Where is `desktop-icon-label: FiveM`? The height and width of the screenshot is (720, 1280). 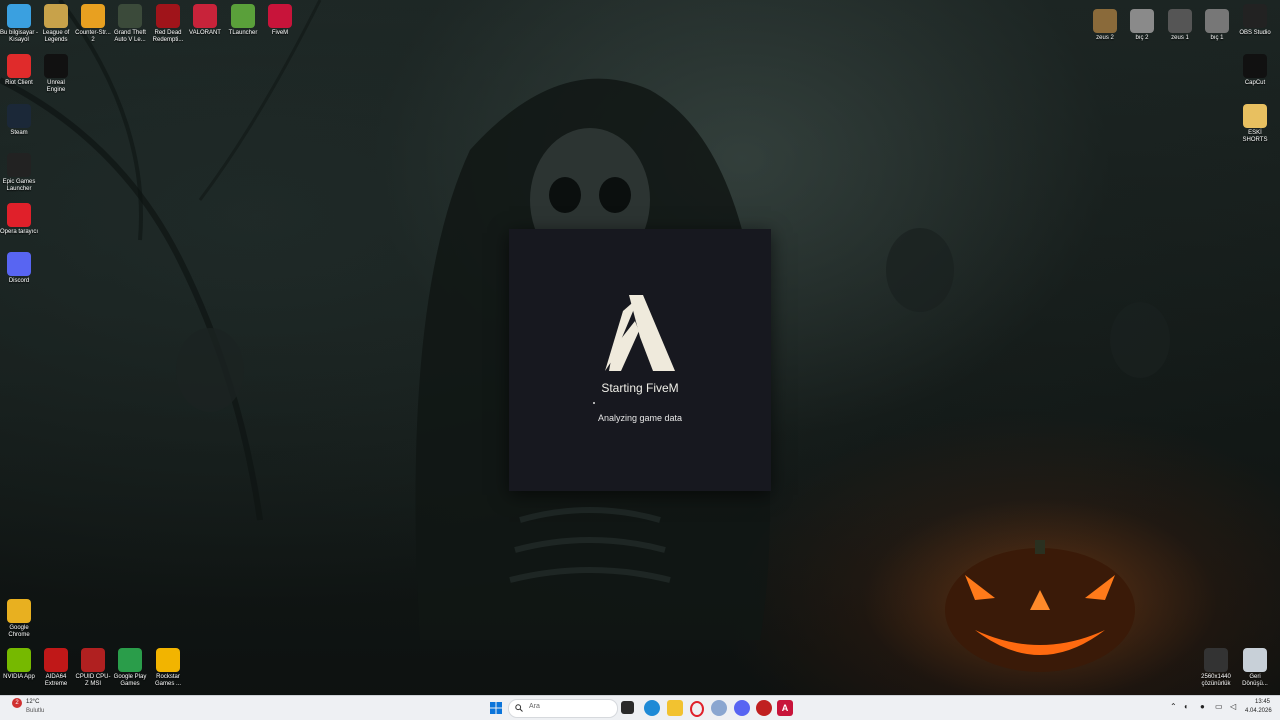 desktop-icon-label: FiveM is located at coordinates (280, 33).